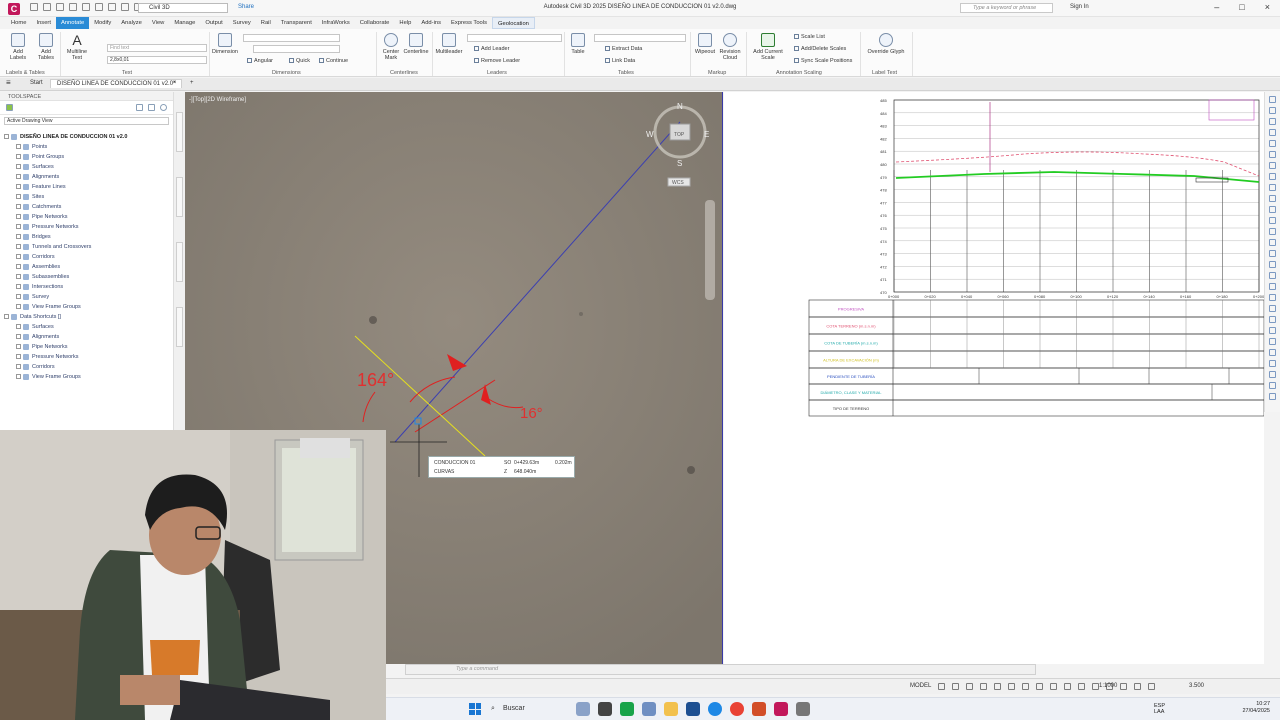 This screenshot has height=720, width=1280. What do you see at coordinates (14, 9) in the screenshot?
I see `civil3d-app-icon: C` at bounding box center [14, 9].